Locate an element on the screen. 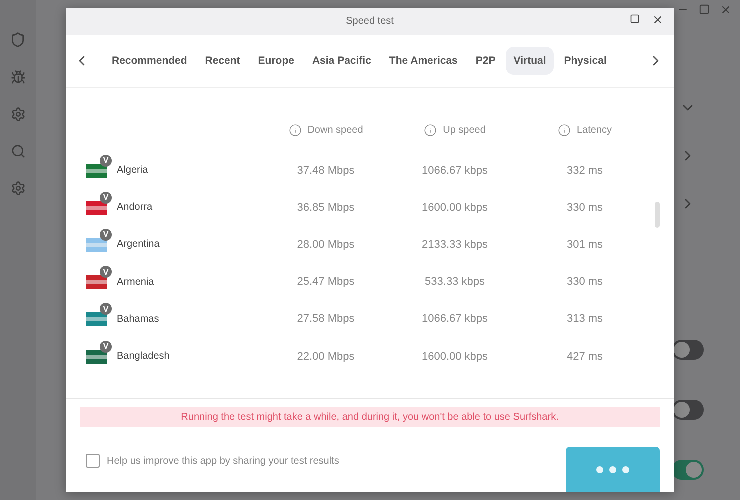 This screenshot has width=740, height=500. gear-icon is located at coordinates (18, 114).